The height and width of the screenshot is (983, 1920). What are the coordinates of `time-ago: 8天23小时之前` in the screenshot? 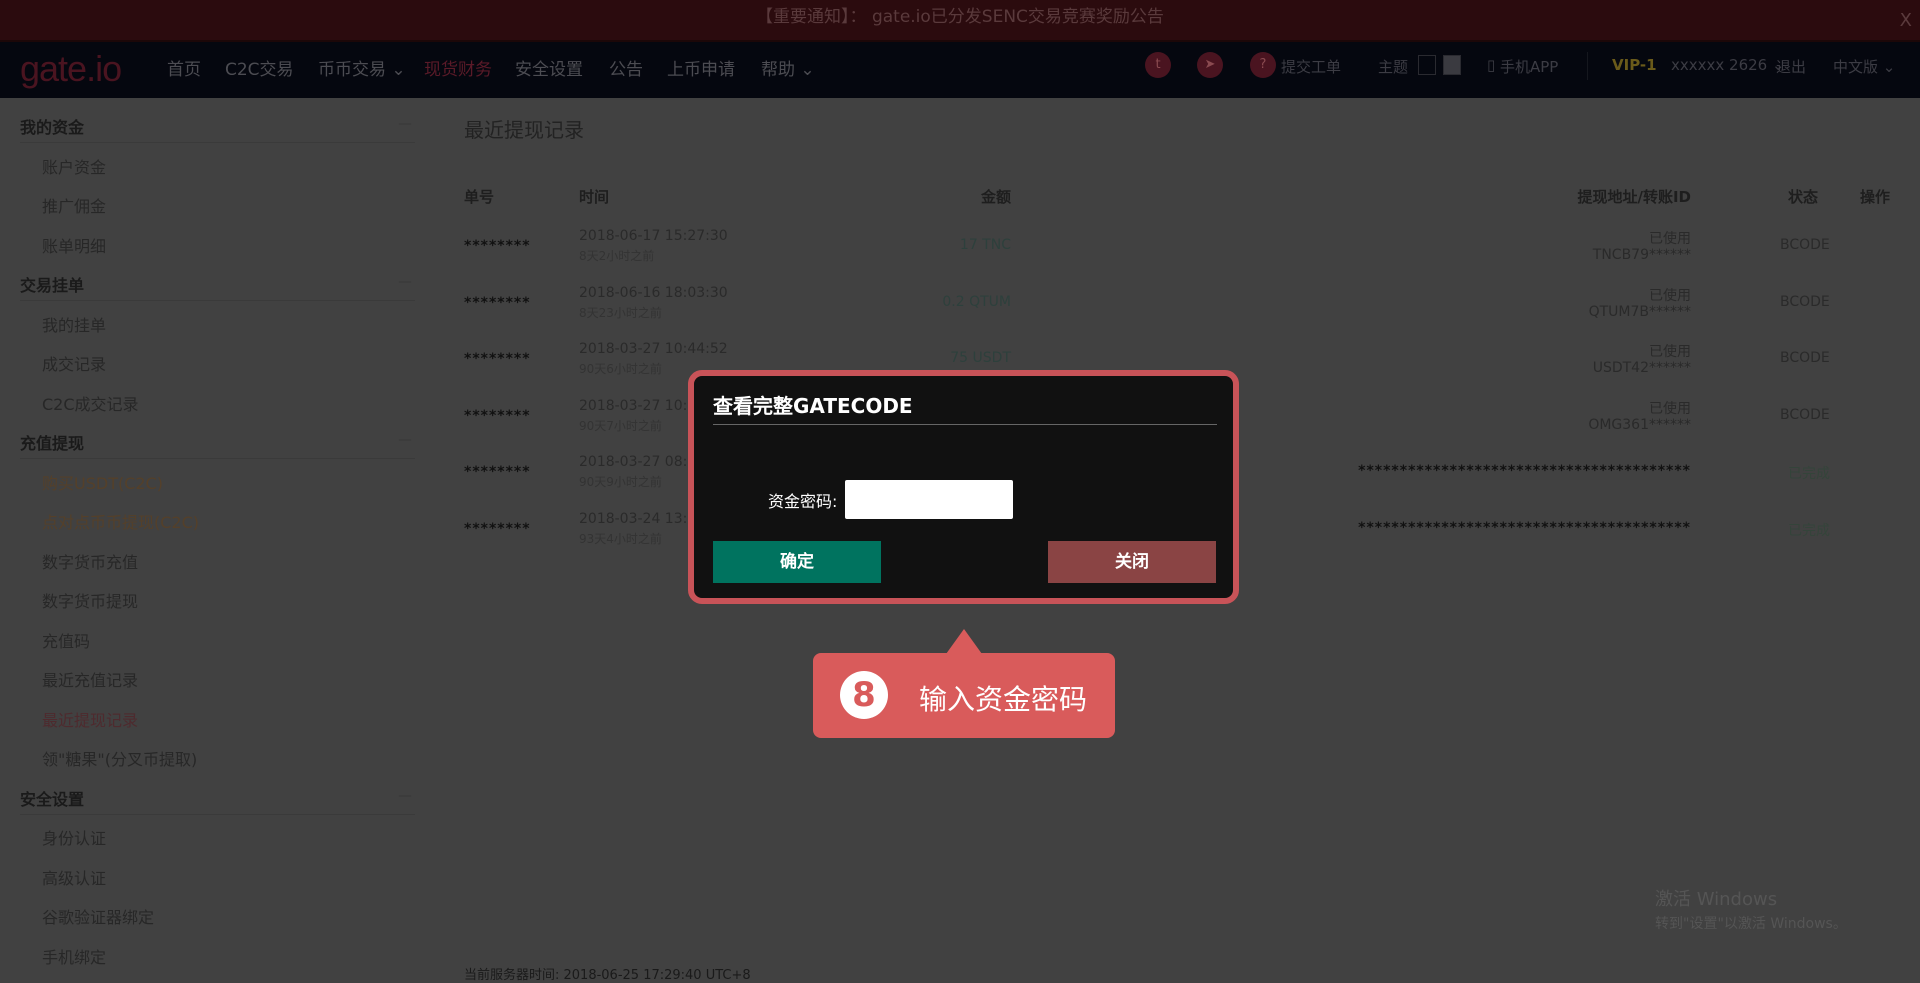 It's located at (620, 312).